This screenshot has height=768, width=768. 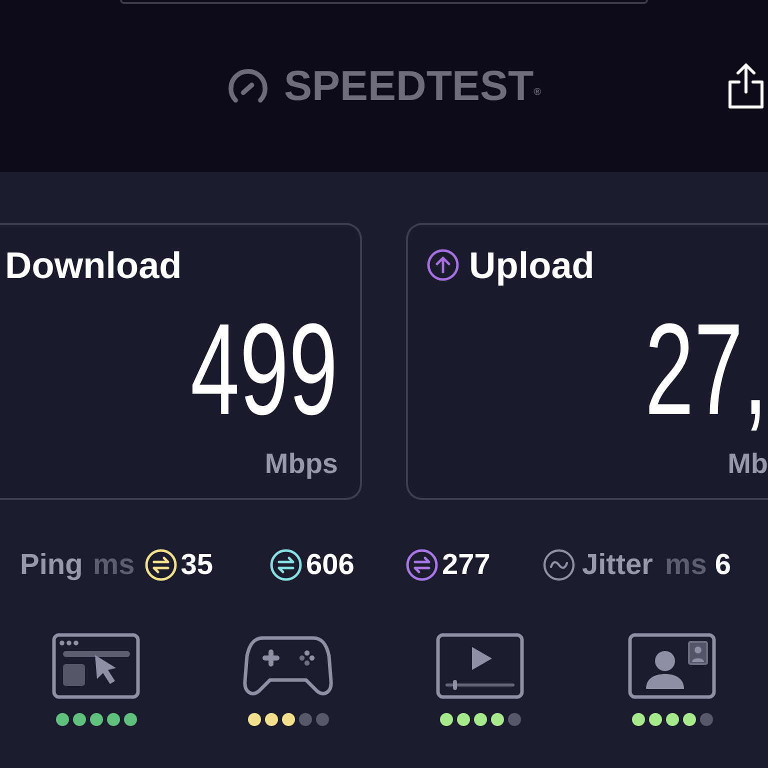 I want to click on ping-value: 606, so click(x=330, y=565).